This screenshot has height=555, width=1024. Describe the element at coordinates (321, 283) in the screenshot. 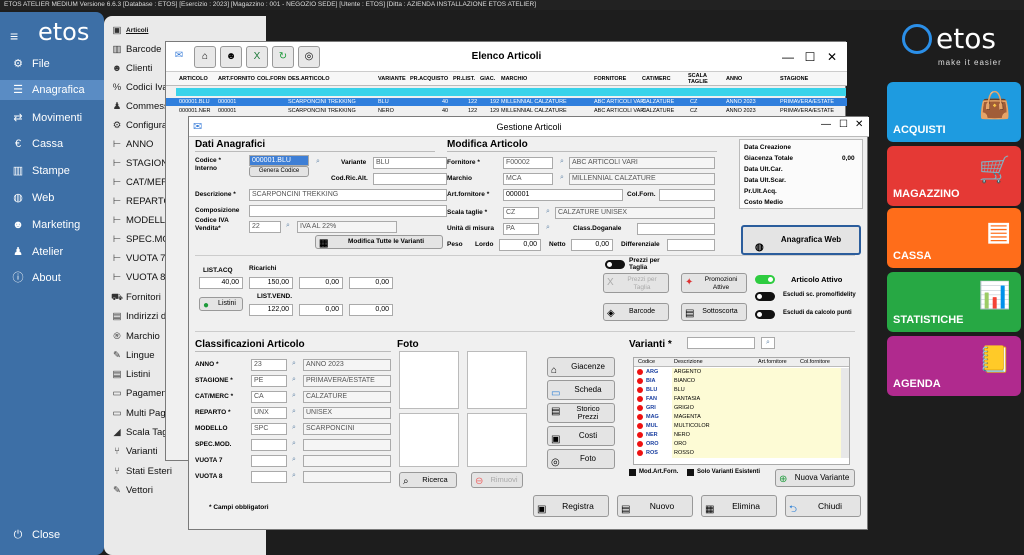

I see `ricarico-field: 0,00` at that location.